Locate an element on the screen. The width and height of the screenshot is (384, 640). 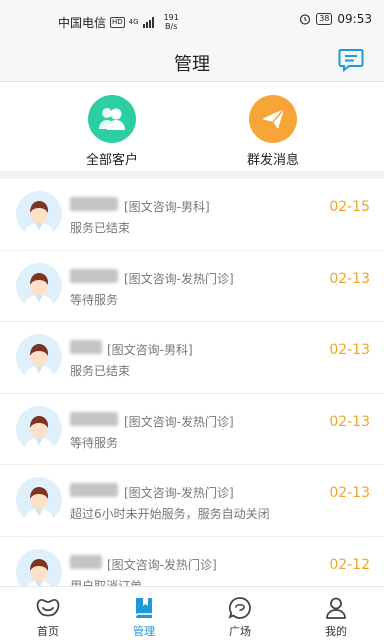
carrier-label: 中国电信 is located at coordinates (82, 22).